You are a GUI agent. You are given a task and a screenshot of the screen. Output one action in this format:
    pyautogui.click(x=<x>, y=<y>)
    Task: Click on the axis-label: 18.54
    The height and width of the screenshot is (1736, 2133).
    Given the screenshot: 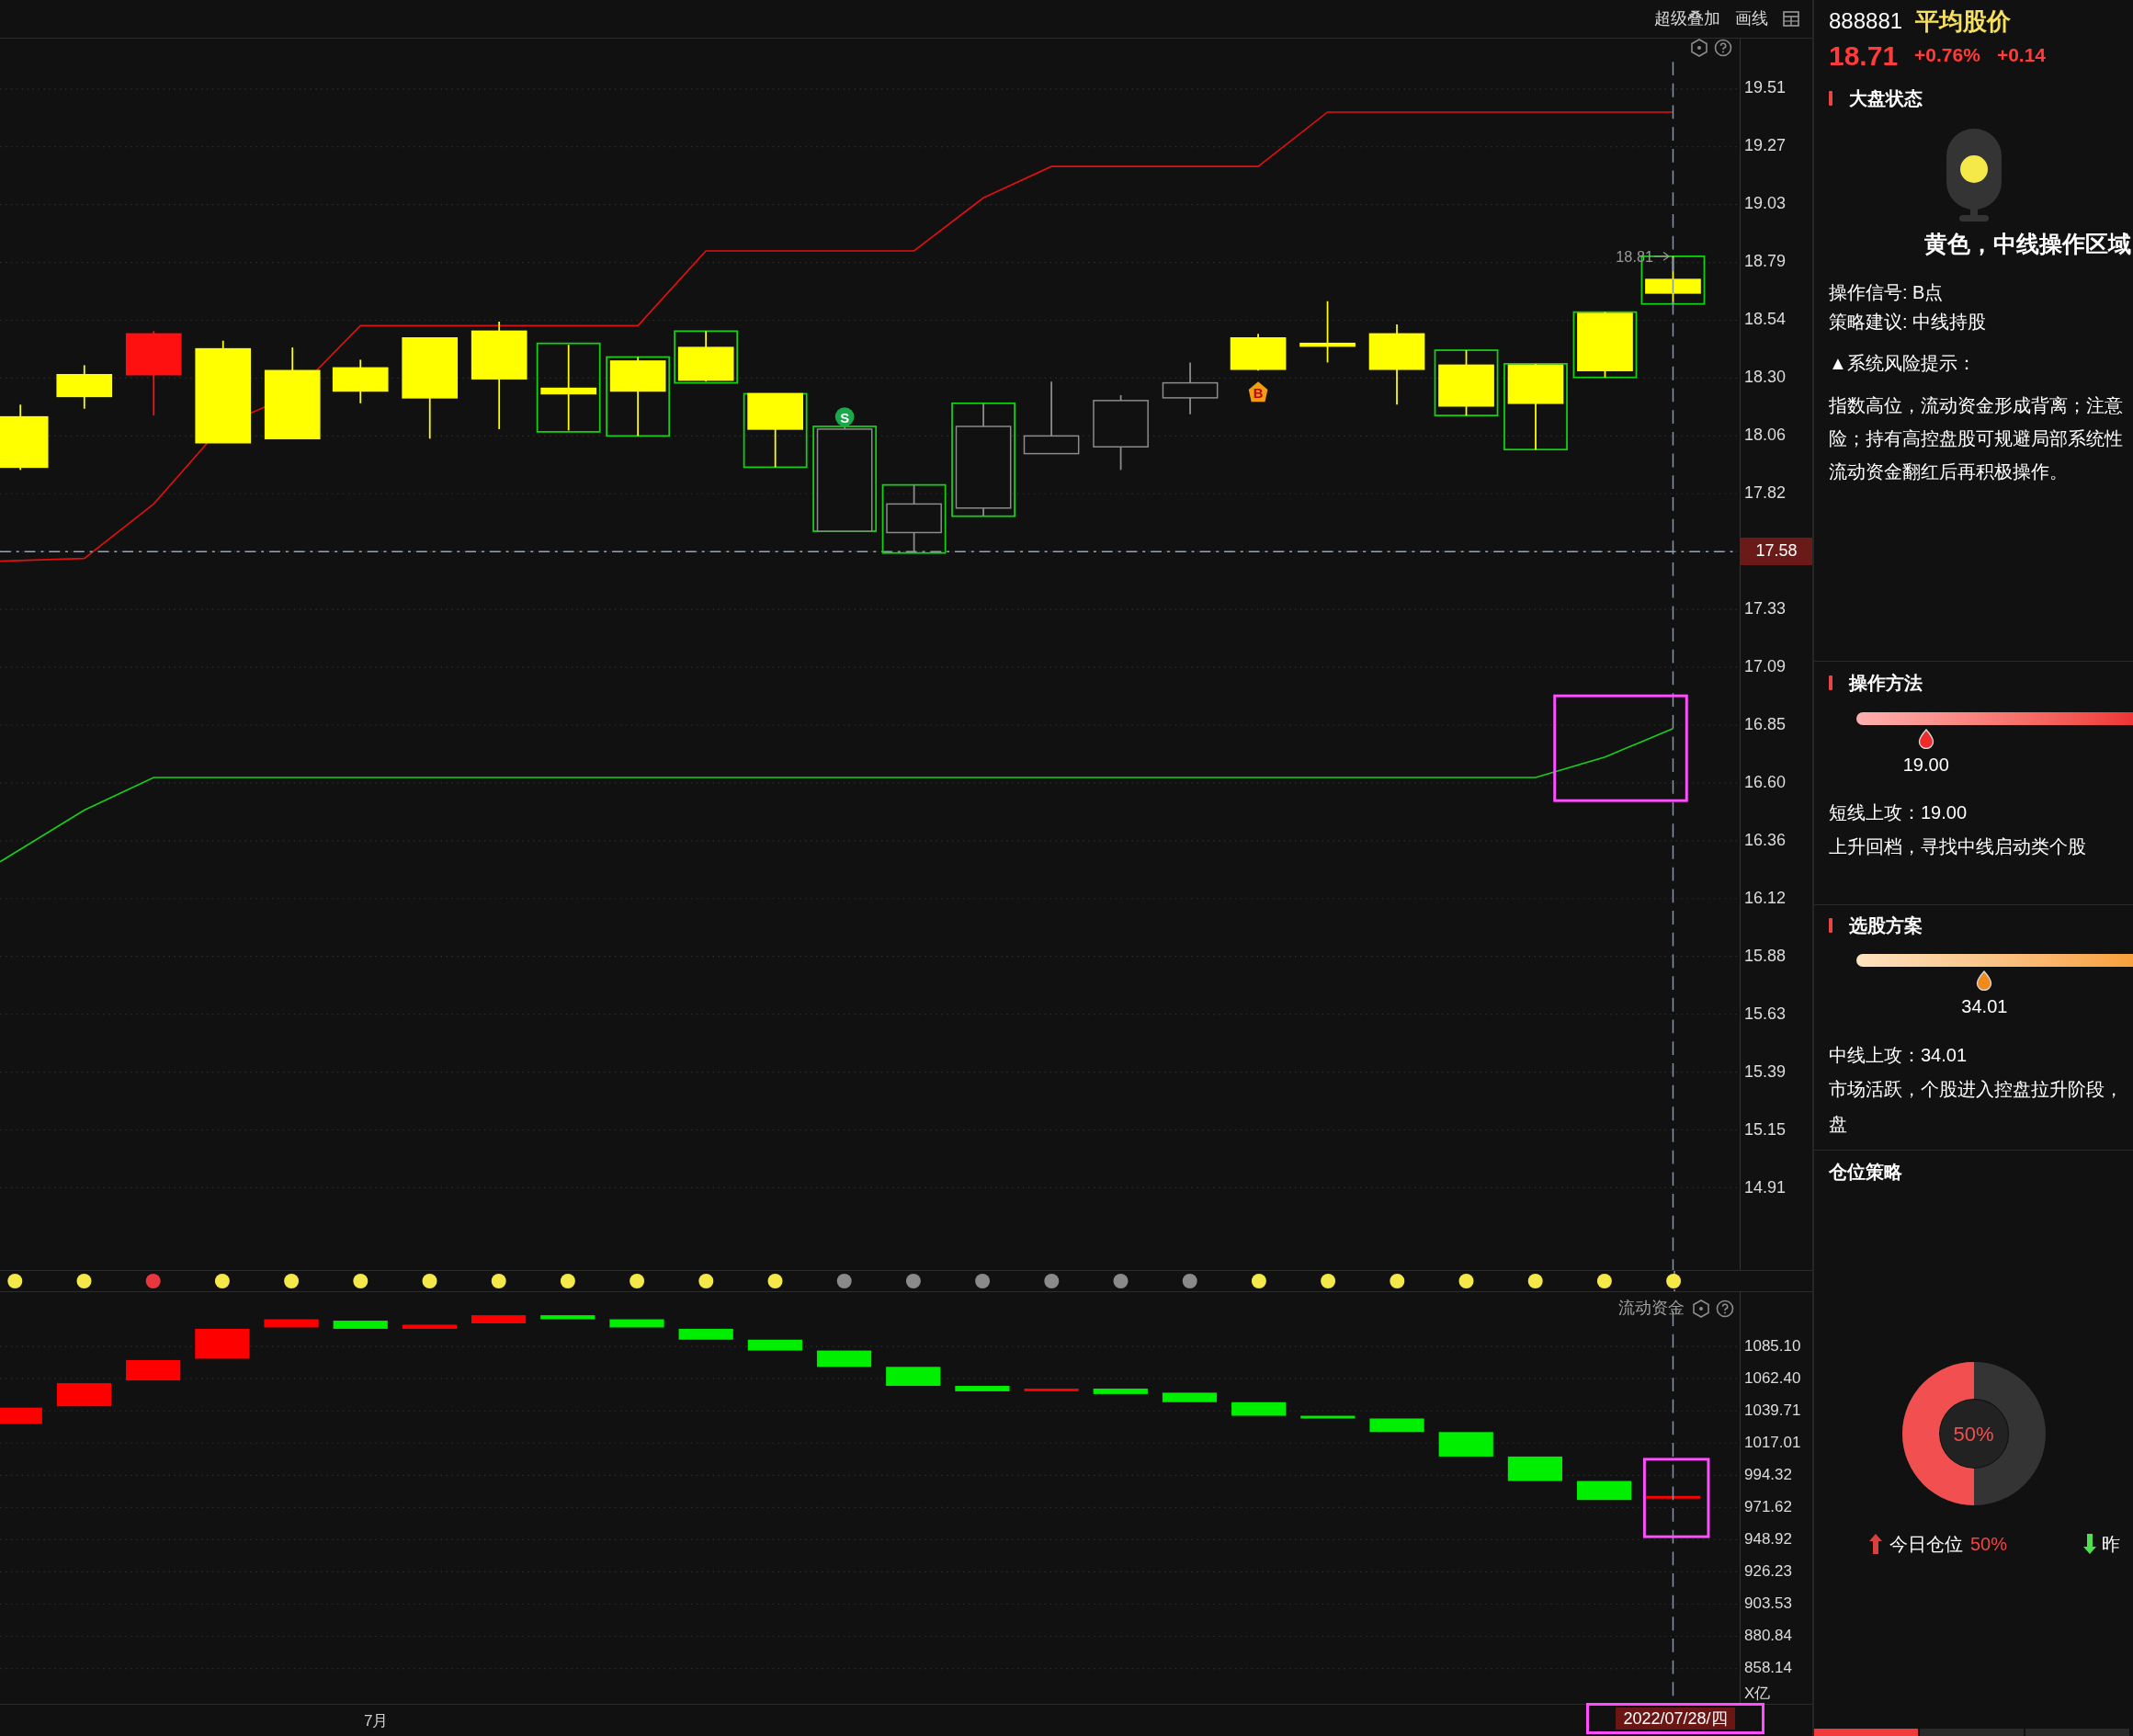 What is the action you would take?
    pyautogui.click(x=1765, y=319)
    